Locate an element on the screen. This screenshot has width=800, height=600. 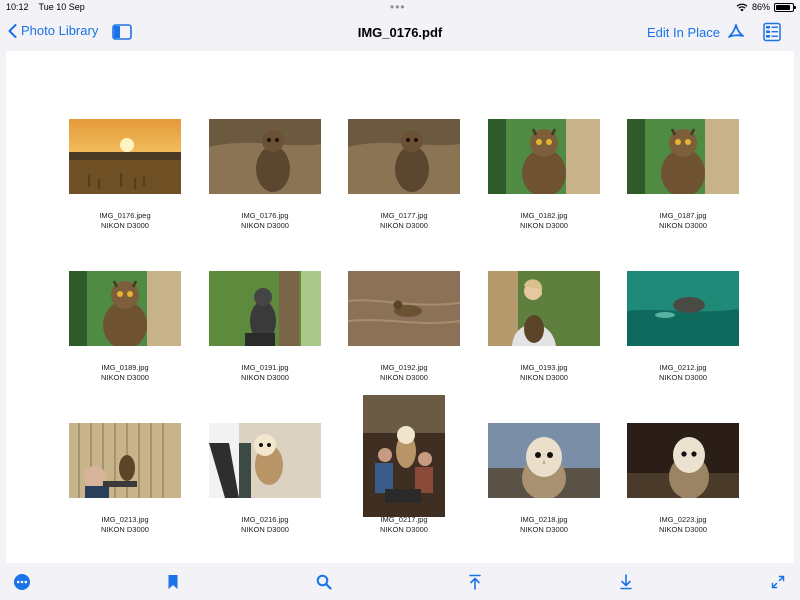
photo-item: IMG_0216.jpg NIKON D3000 is located at coordinates (265, 493).